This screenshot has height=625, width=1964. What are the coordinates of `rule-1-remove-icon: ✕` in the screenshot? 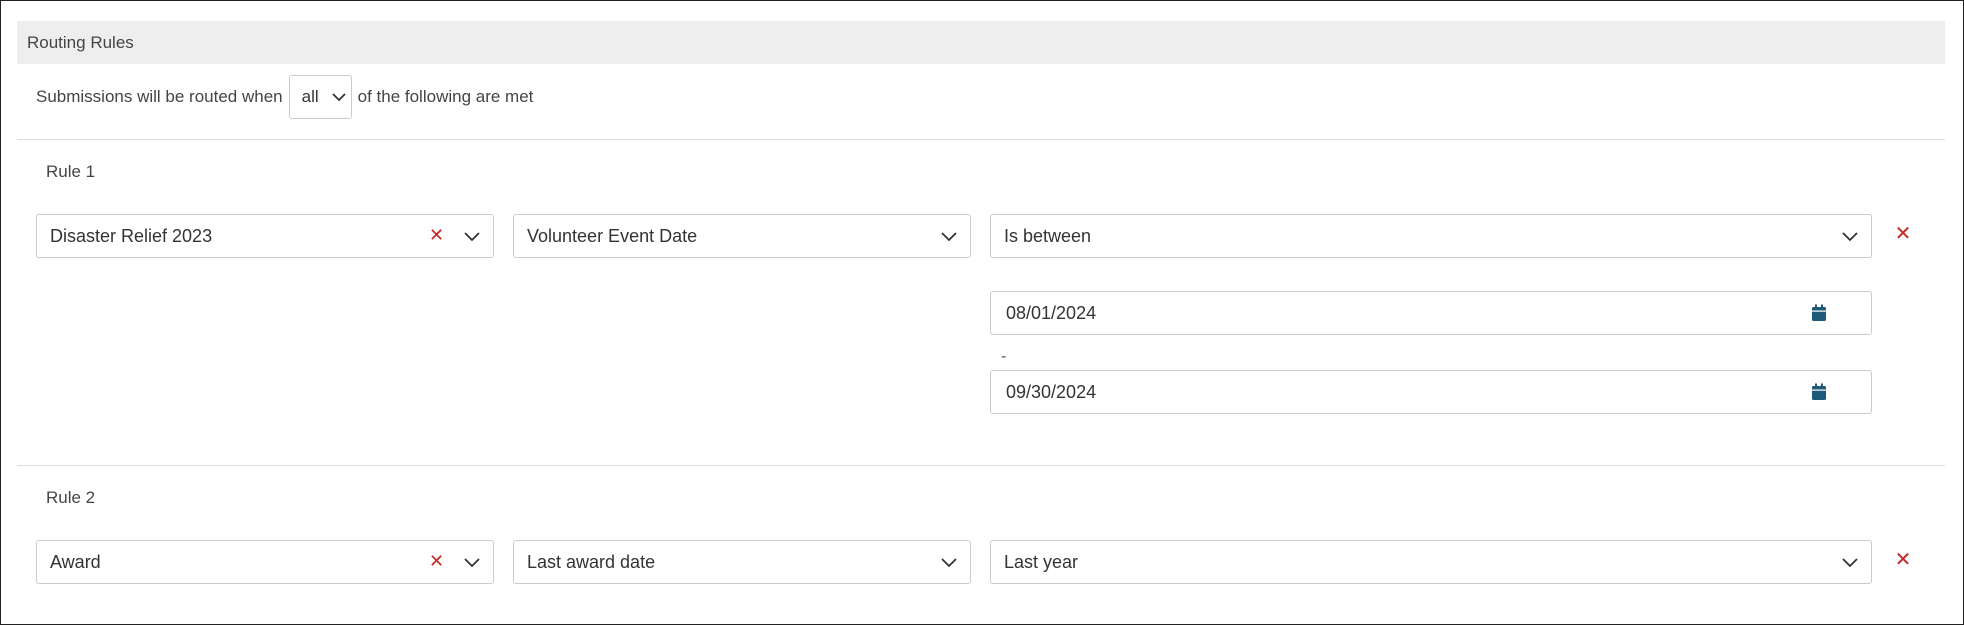 It's located at (1903, 234).